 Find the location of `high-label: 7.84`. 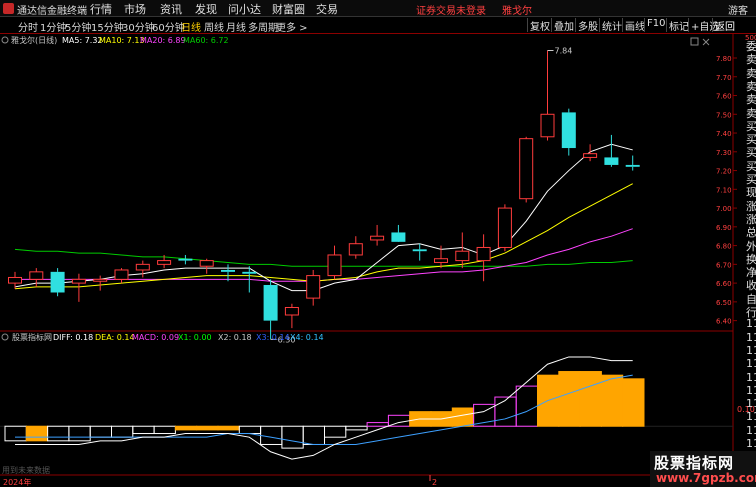

high-label: 7.84 is located at coordinates (564, 51).